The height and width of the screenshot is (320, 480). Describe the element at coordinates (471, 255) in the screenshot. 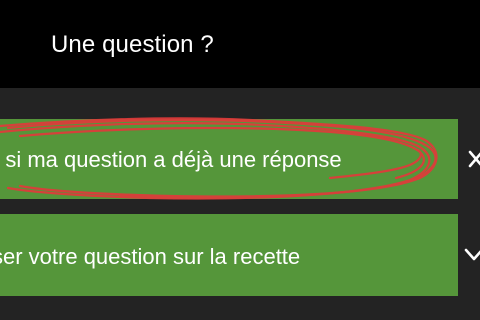

I see `chevron-down-icon` at that location.